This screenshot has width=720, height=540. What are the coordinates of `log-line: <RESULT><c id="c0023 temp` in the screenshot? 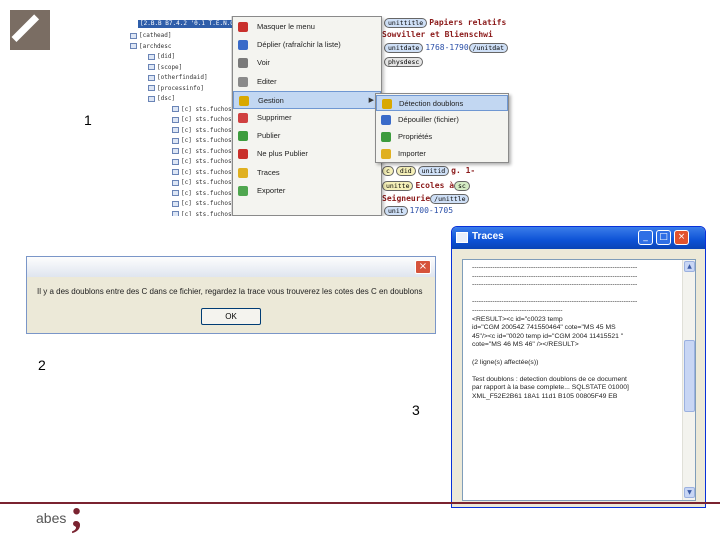 It's located at (517, 319).